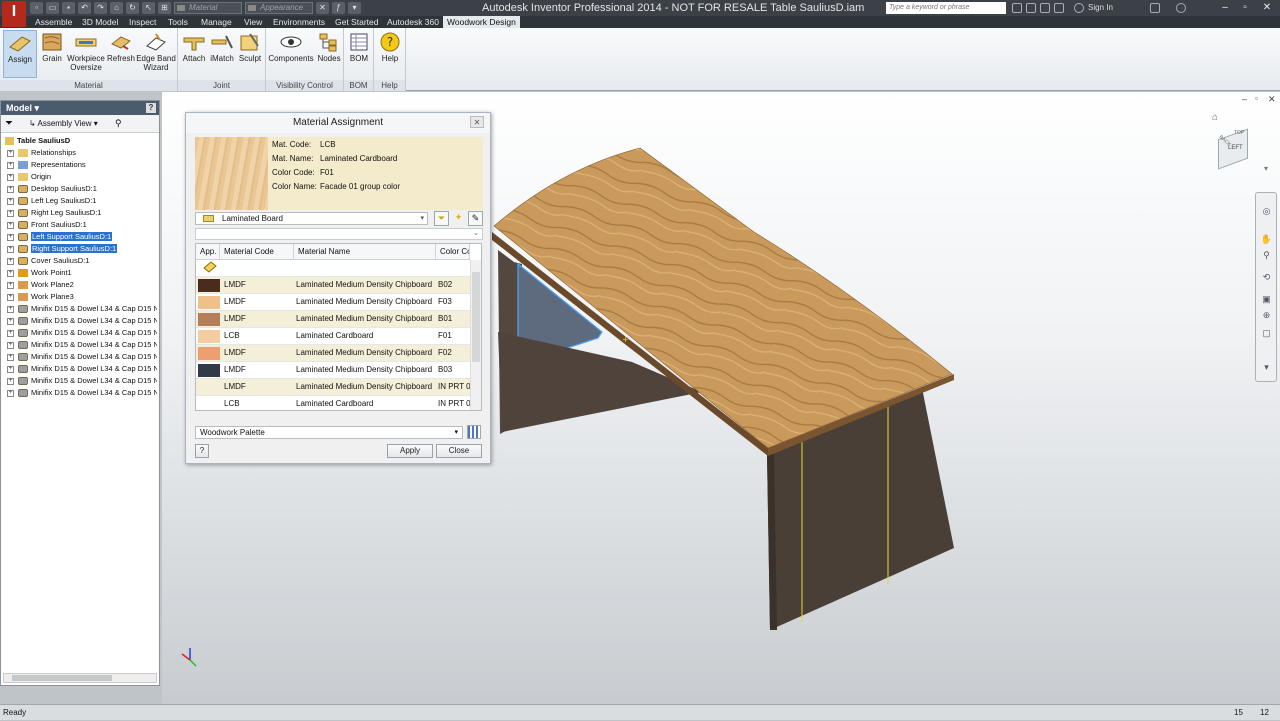 This screenshot has height=721, width=1280. Describe the element at coordinates (1272, 99) in the screenshot. I see `viewport-close-button: ✕` at that location.